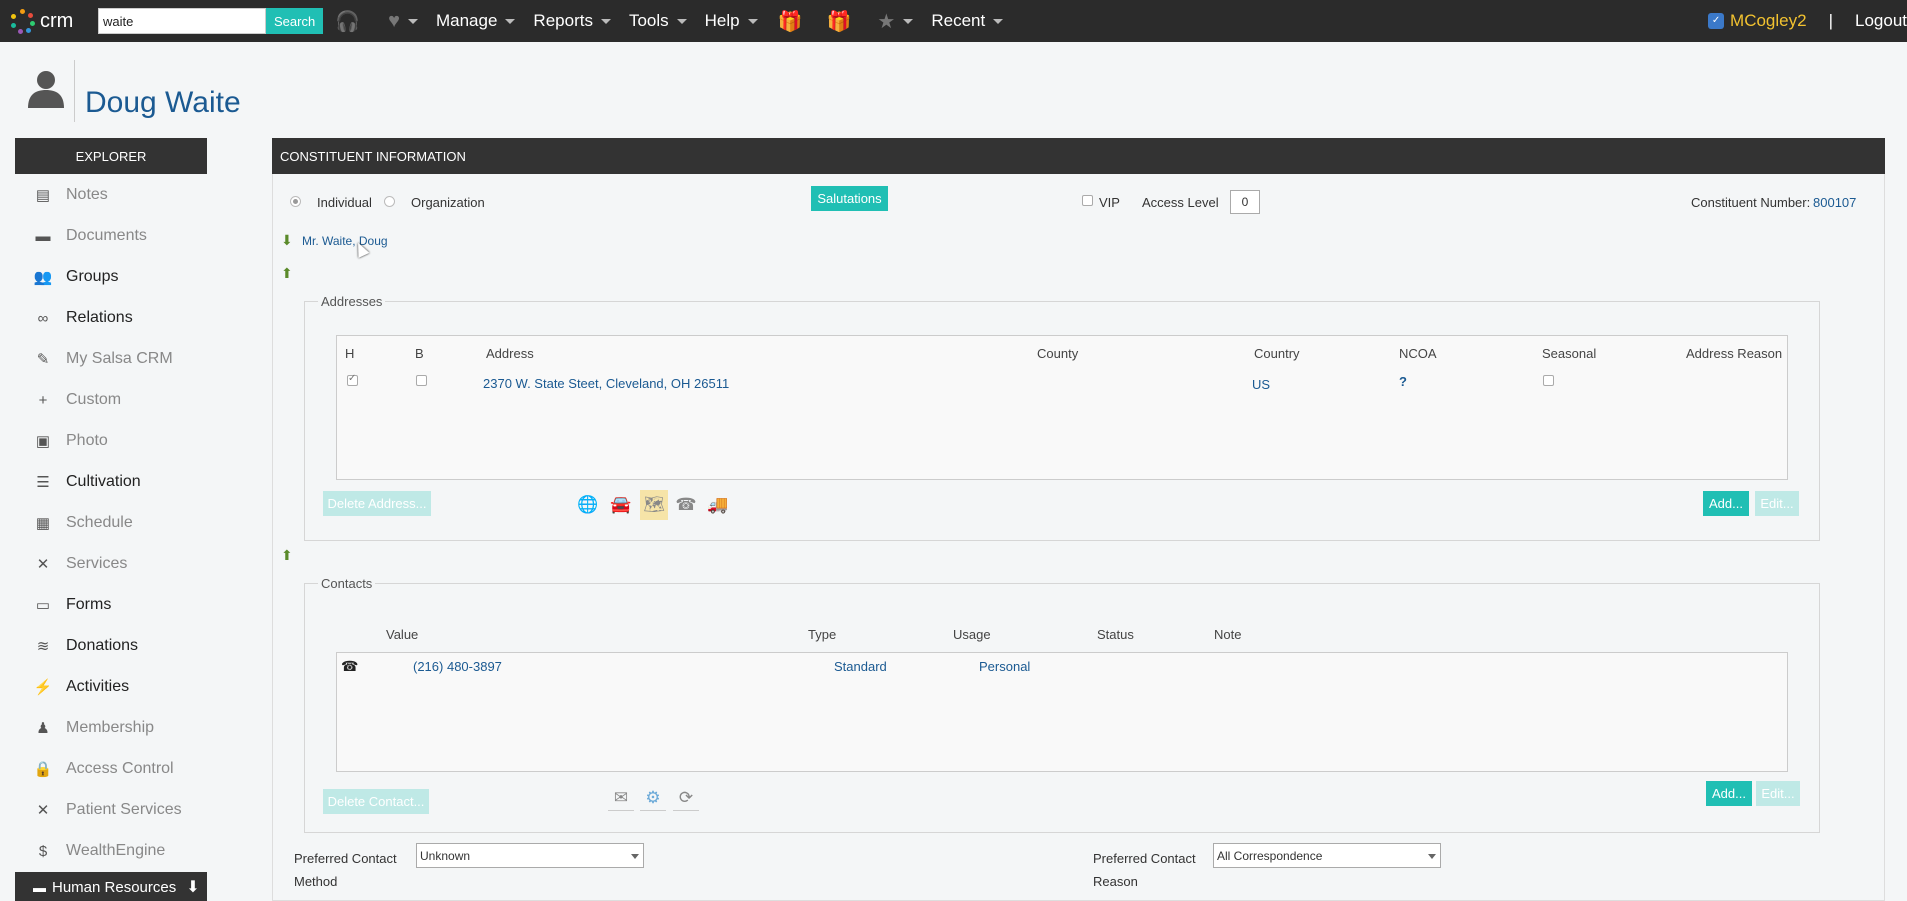 This screenshot has height=901, width=1907. I want to click on sidebar-item-forms: ▭ Forms, so click(72, 605).